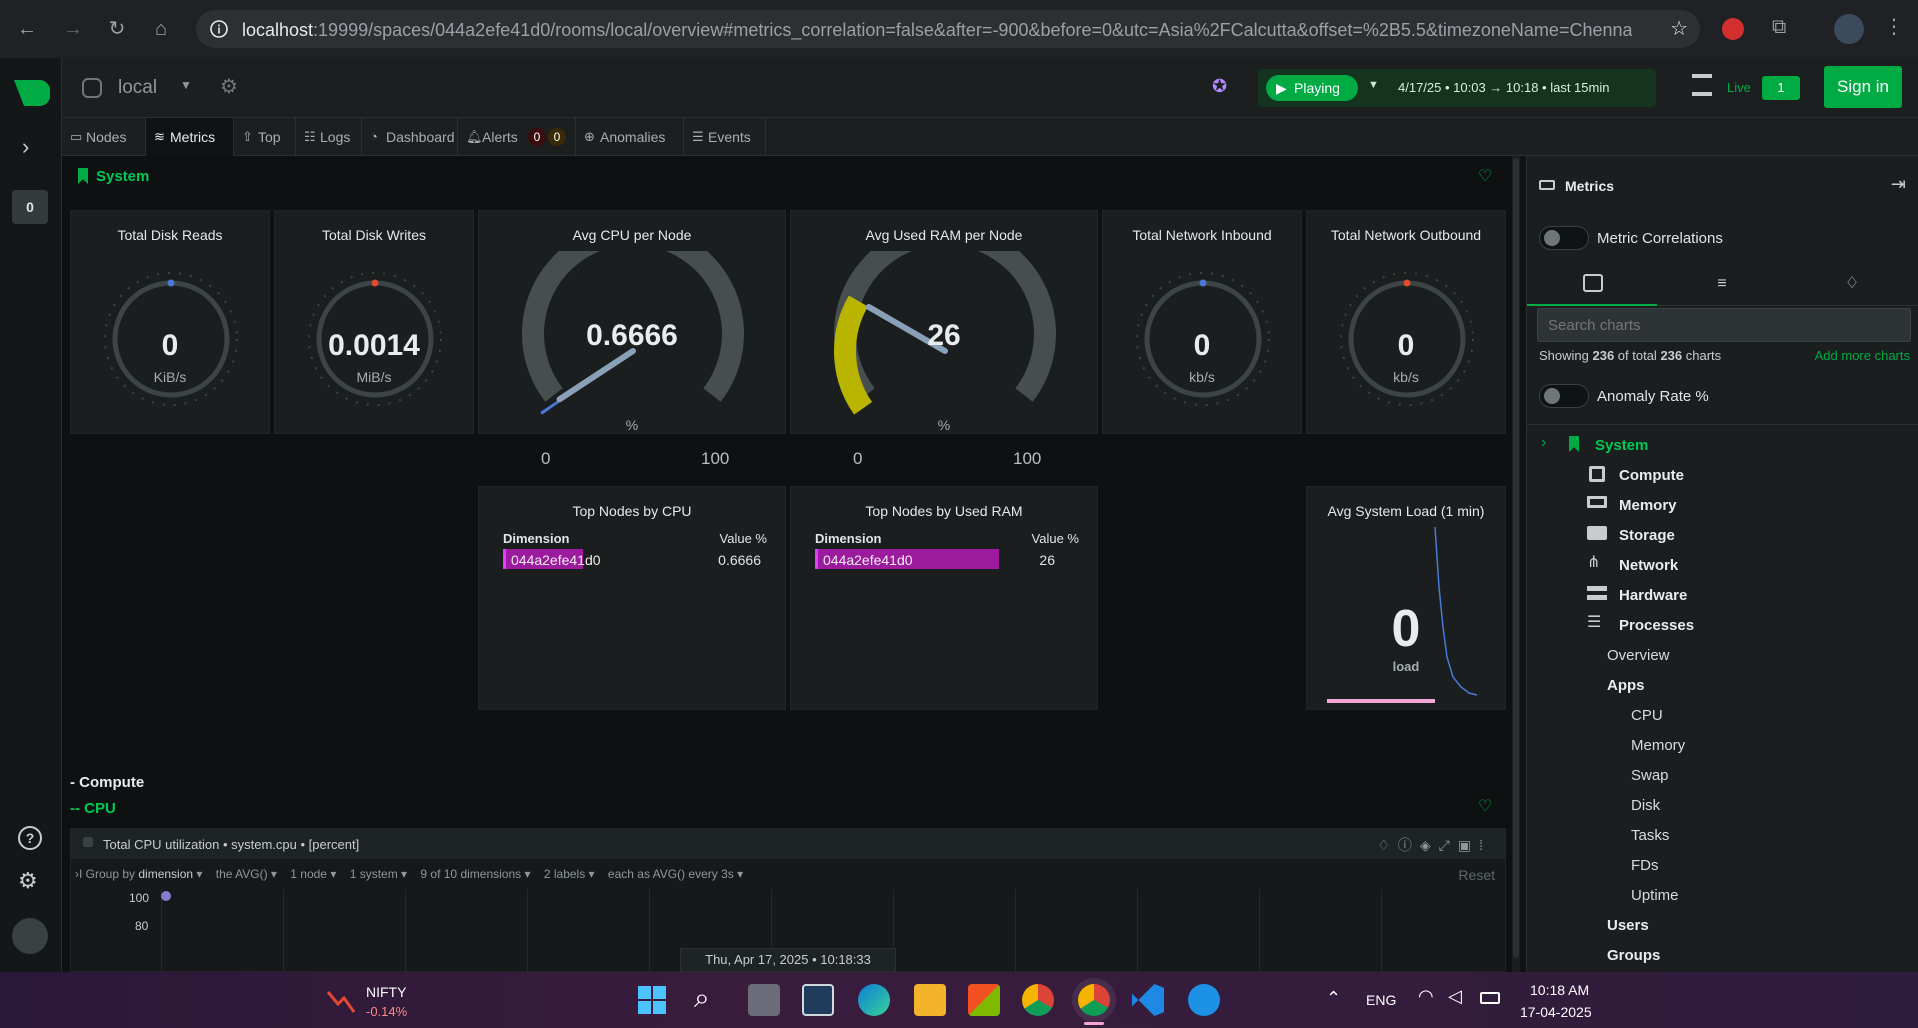  Describe the element at coordinates (470, 874) in the screenshot. I see `filter-dimensions: 9 of 10 dimensions` at that location.